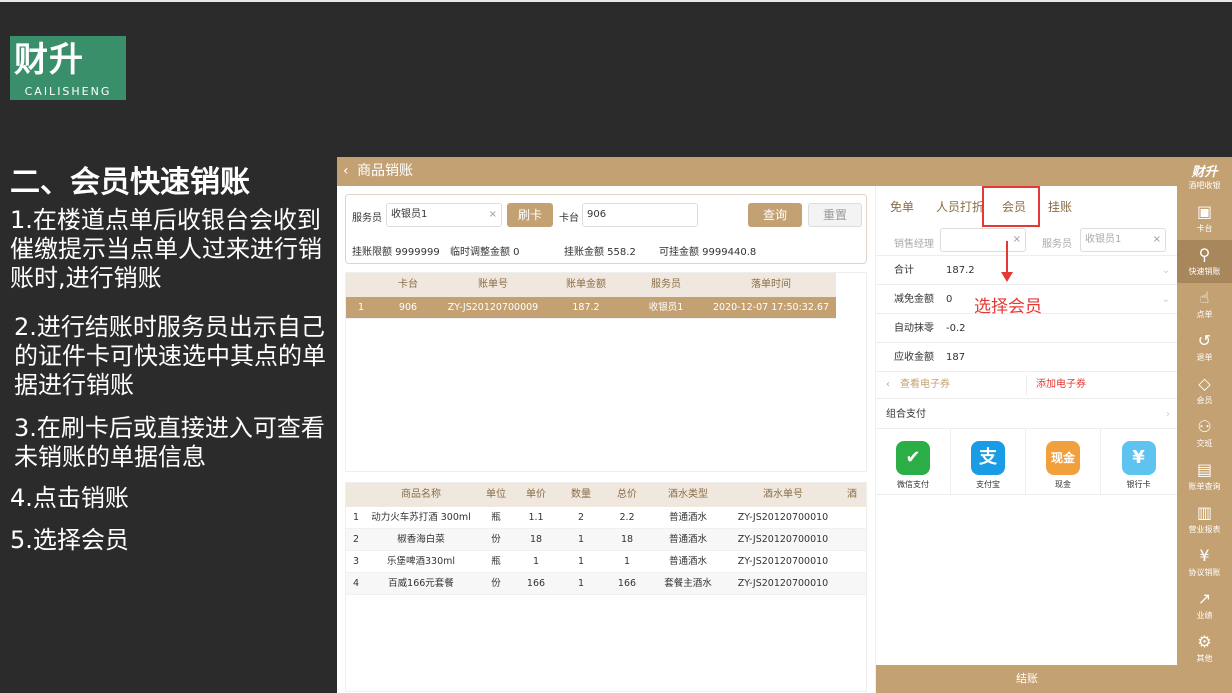 This screenshot has width=1232, height=693. I want to click on cell: 3, so click(356, 561).